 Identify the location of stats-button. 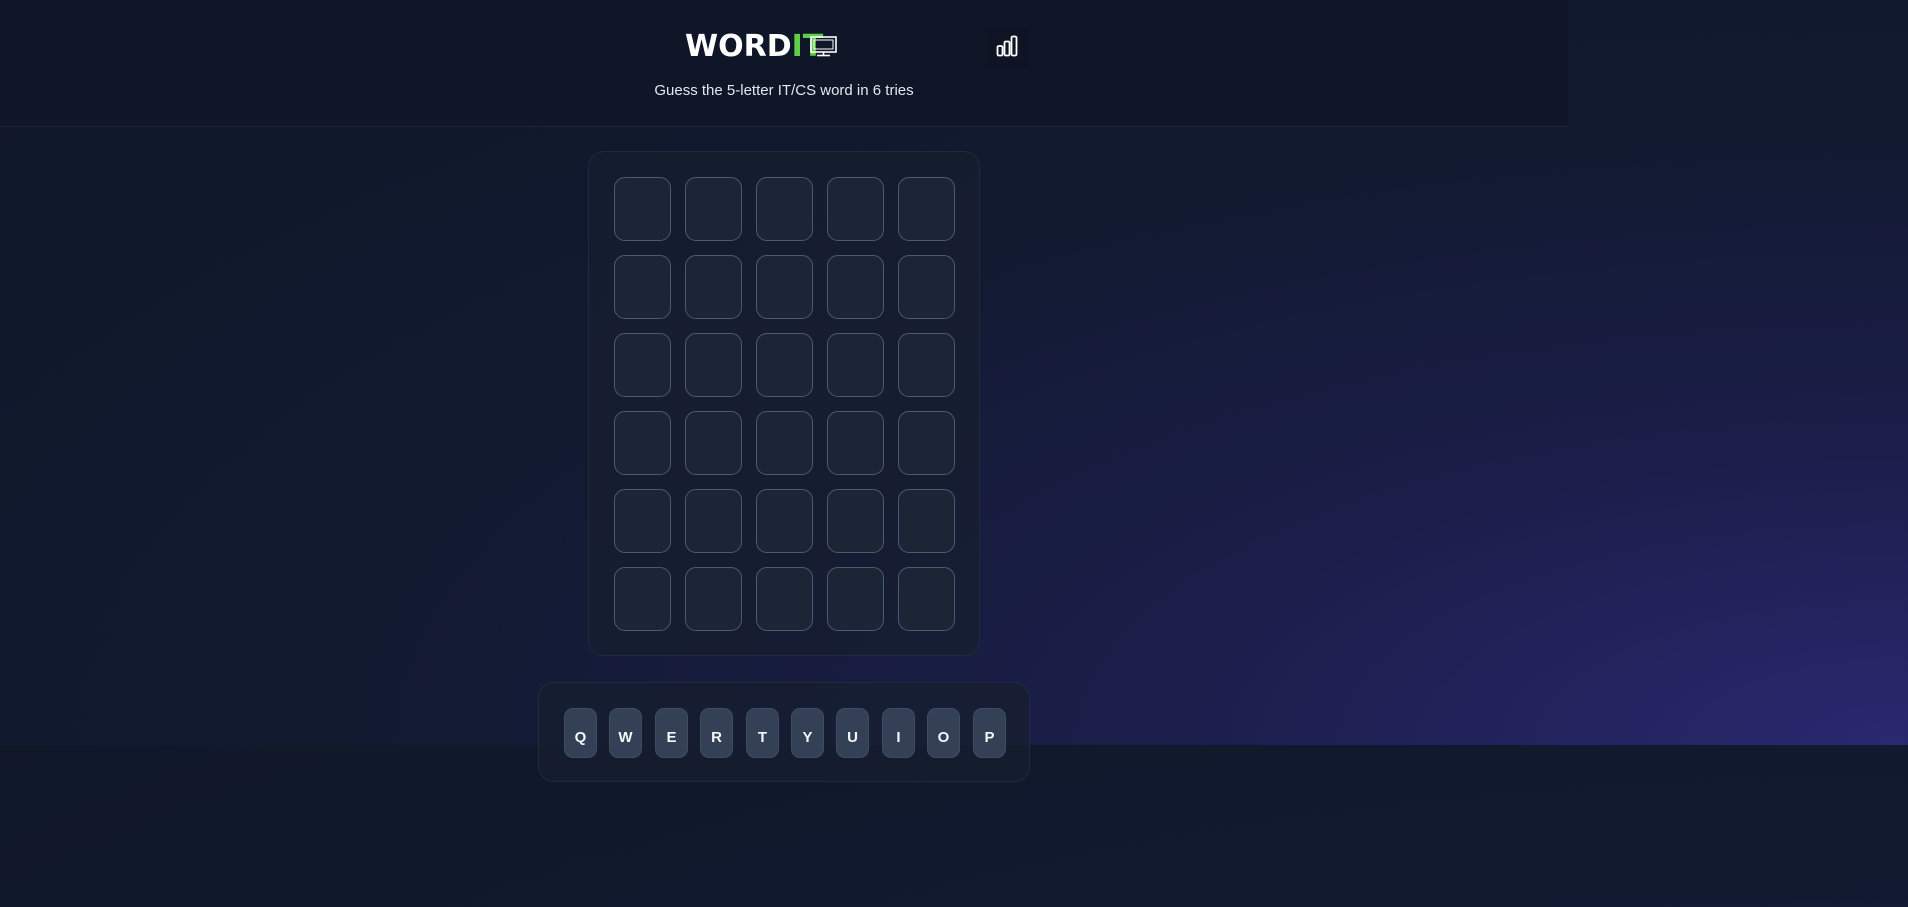
(1007, 48).